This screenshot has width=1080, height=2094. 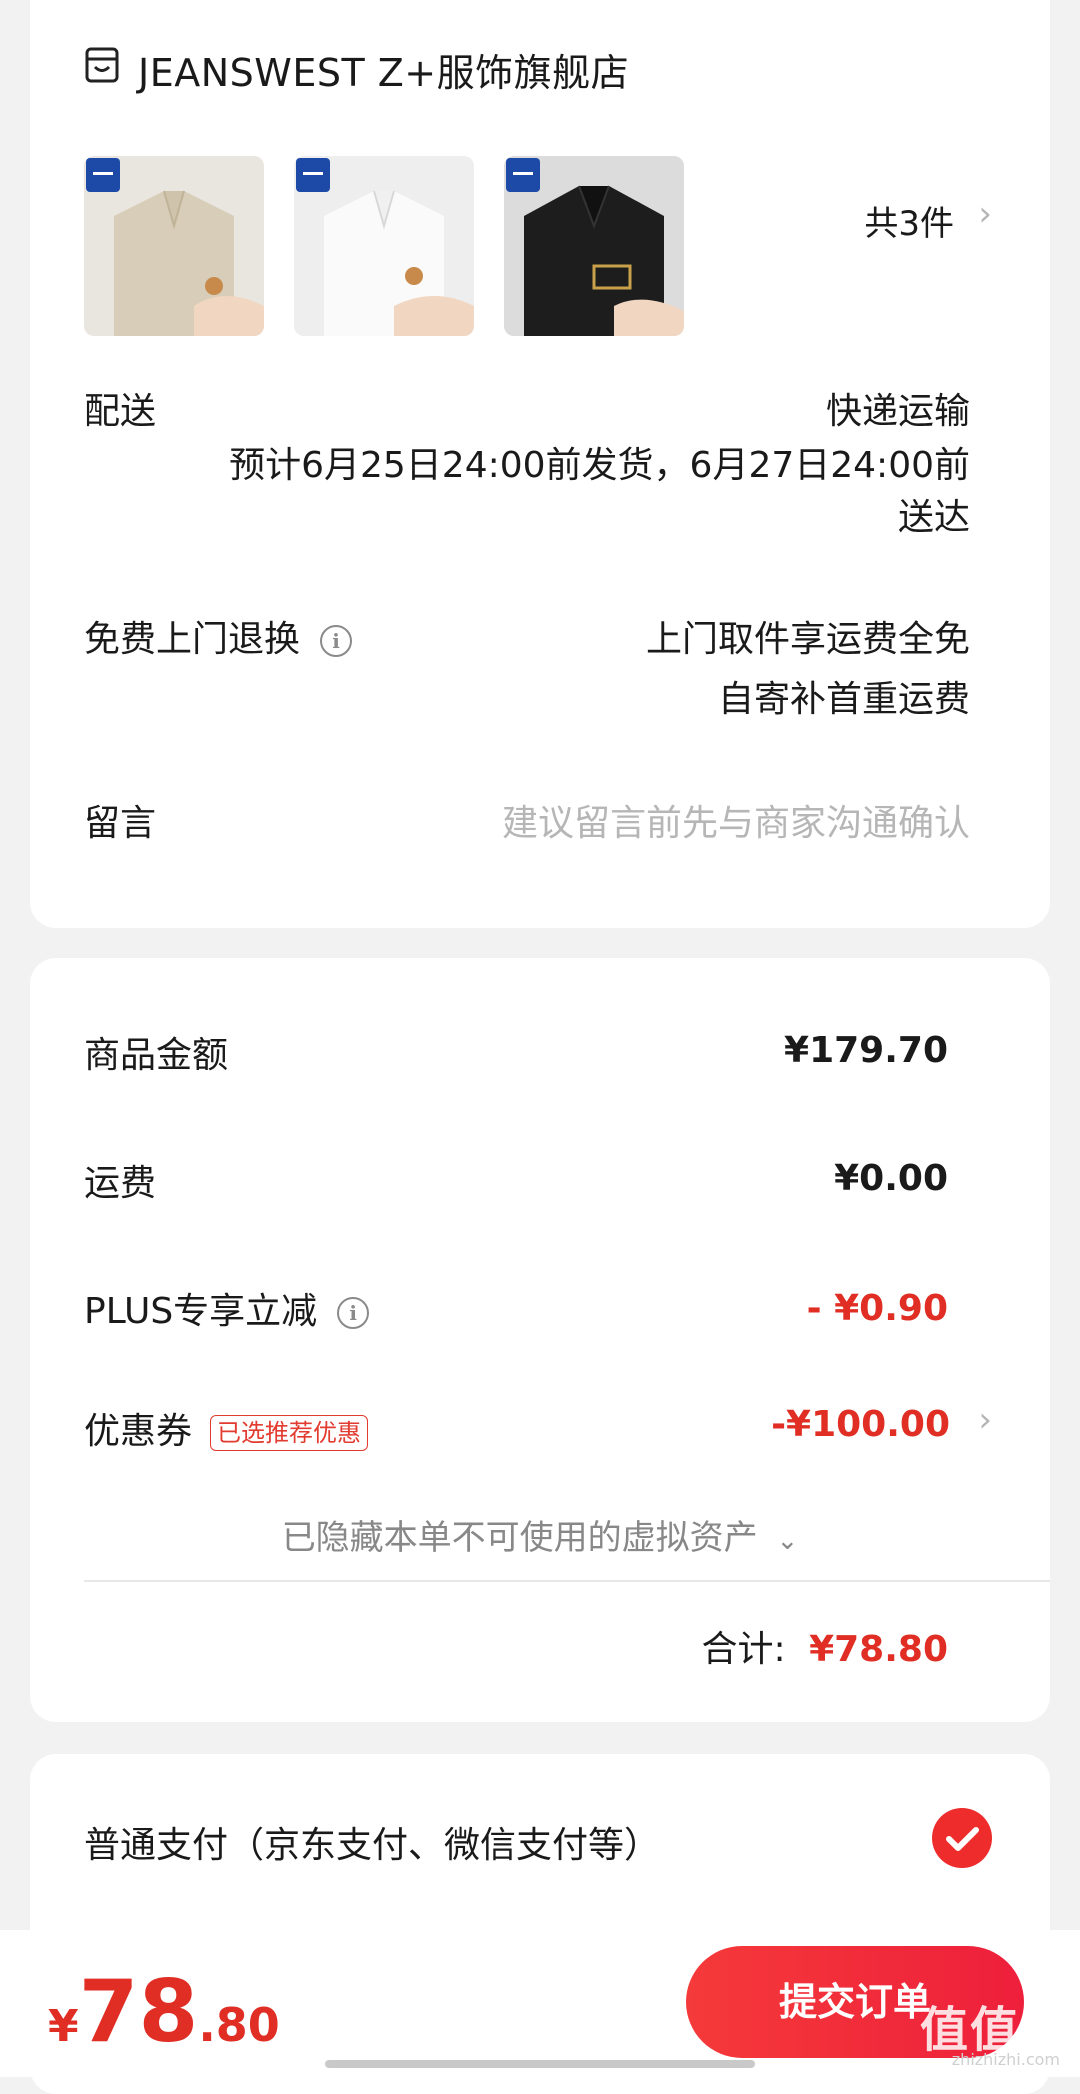 What do you see at coordinates (138, 1431) in the screenshot?
I see `coupon-label: 优惠券` at bounding box center [138, 1431].